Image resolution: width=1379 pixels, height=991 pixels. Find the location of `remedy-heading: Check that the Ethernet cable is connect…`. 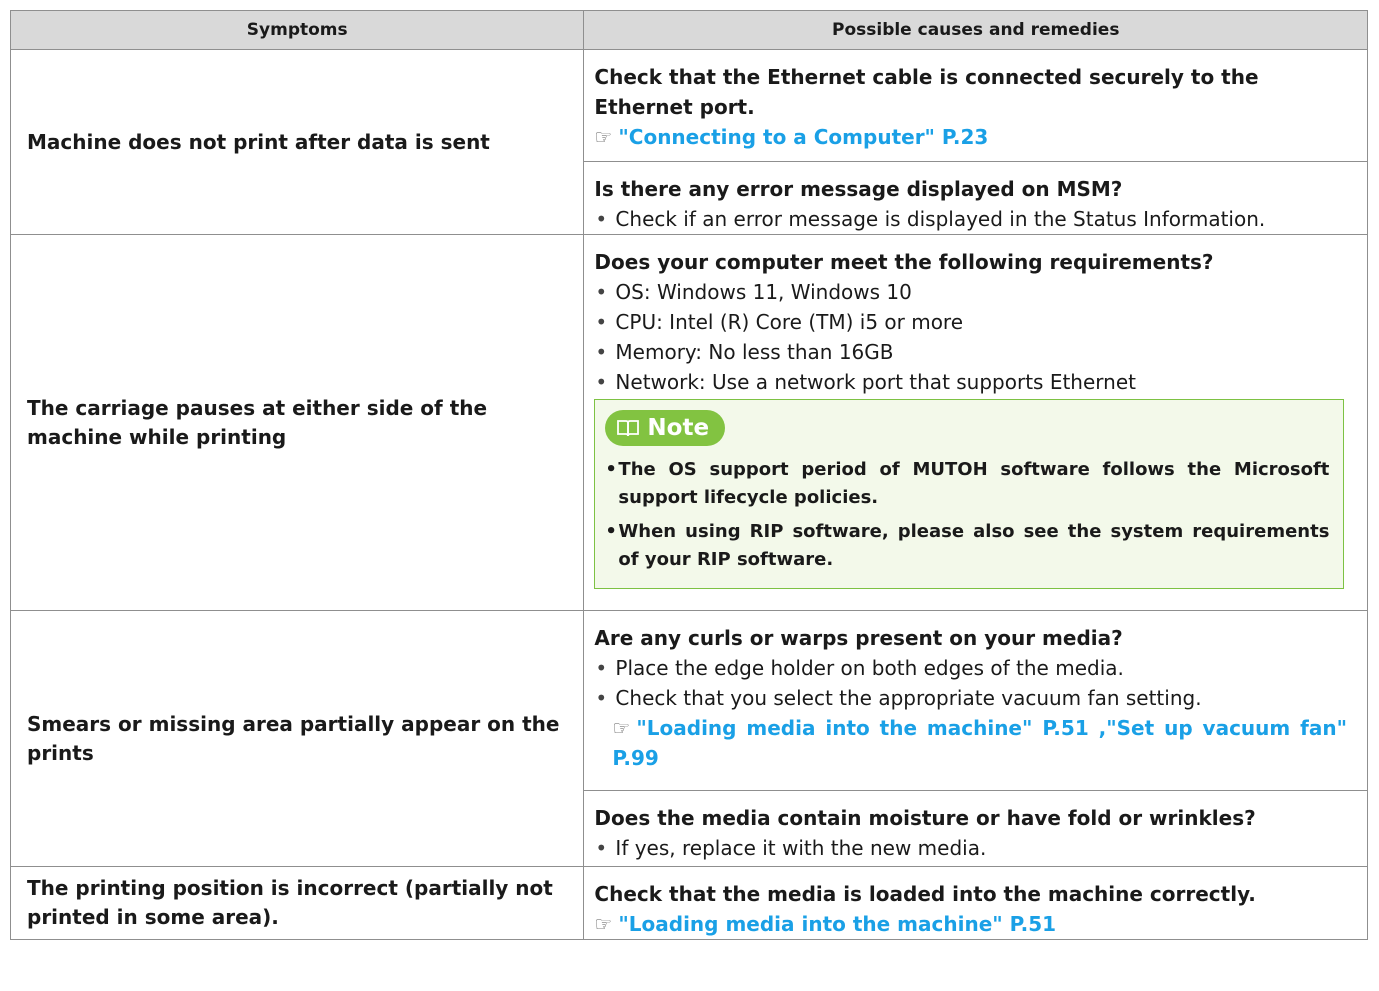

remedy-heading: Check that the Ethernet cable is connect… is located at coordinates (926, 92).